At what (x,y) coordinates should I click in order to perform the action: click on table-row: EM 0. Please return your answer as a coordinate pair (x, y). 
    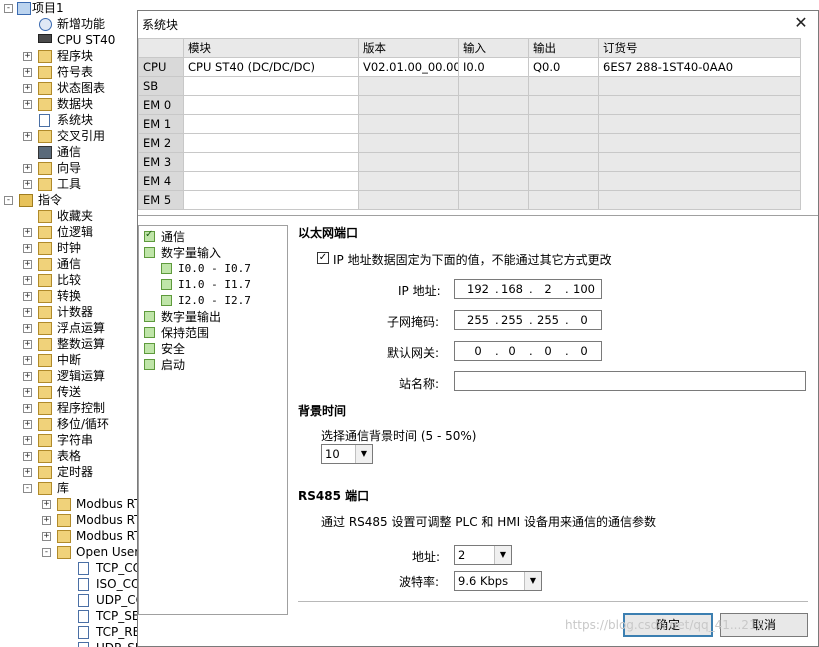
    Looking at the image, I should click on (469, 105).